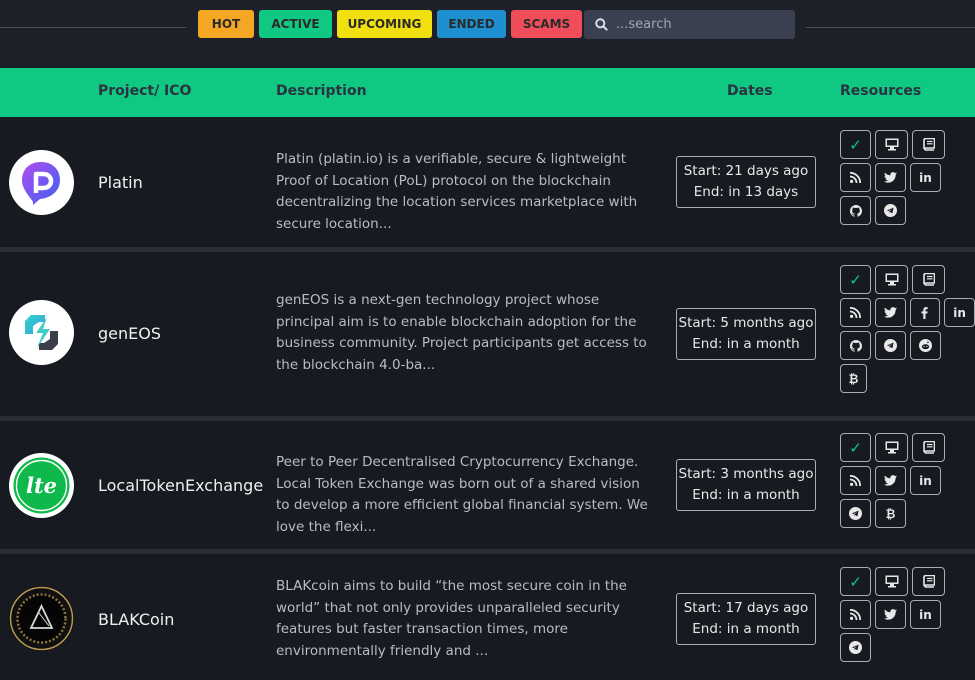  I want to click on filter-bar: HOT ACTIVE UPCOMING ENDED SCAMS, so click(487, 34).